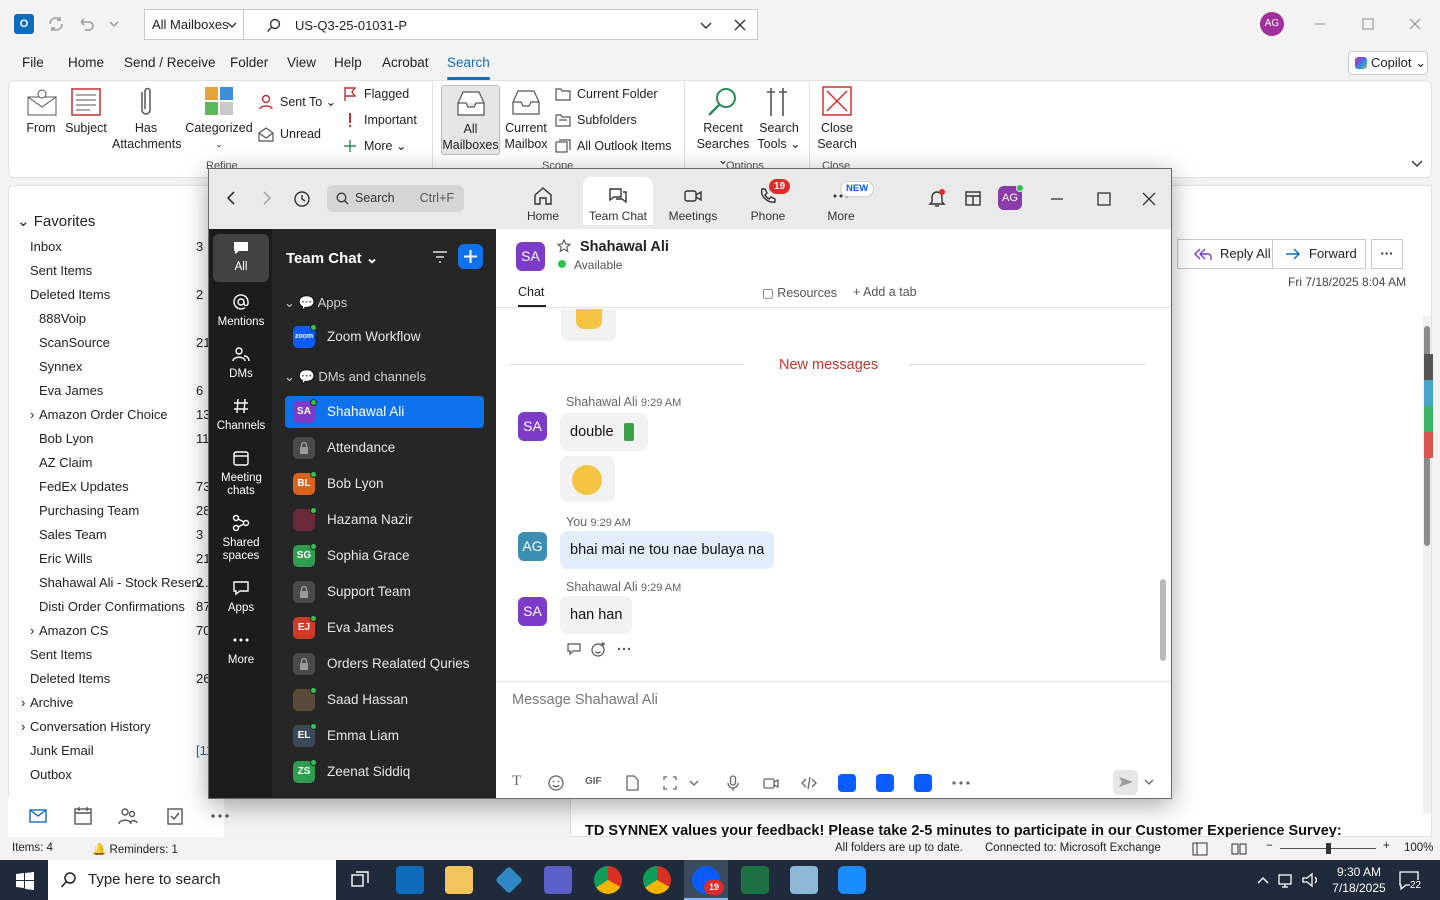 Image resolution: width=1440 pixels, height=900 pixels. What do you see at coordinates (1388, 63) in the screenshot?
I see `copilot-button: Copilot ⌄` at bounding box center [1388, 63].